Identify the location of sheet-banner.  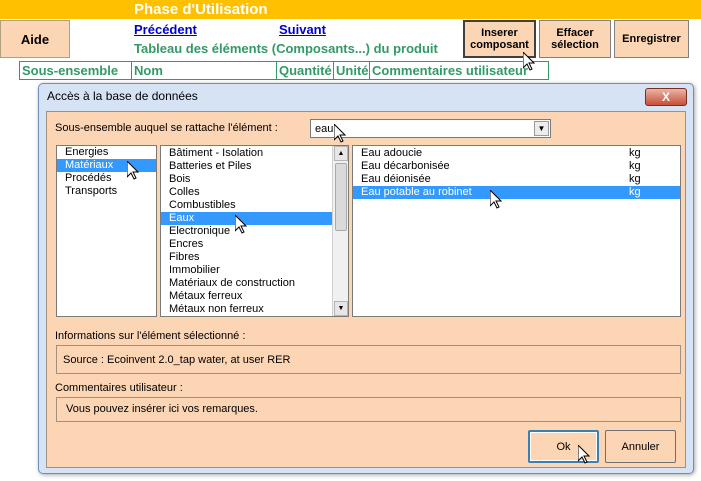
(350, 9).